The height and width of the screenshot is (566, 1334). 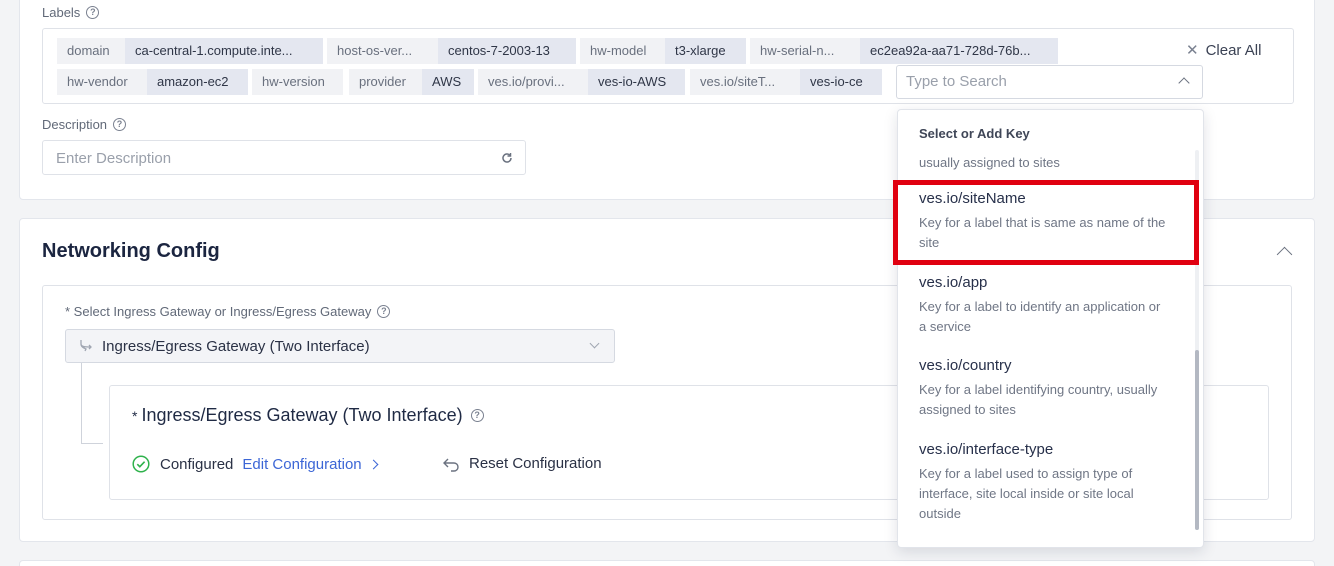 I want to click on label-chip-value: ves-io-AWS, so click(x=636, y=82).